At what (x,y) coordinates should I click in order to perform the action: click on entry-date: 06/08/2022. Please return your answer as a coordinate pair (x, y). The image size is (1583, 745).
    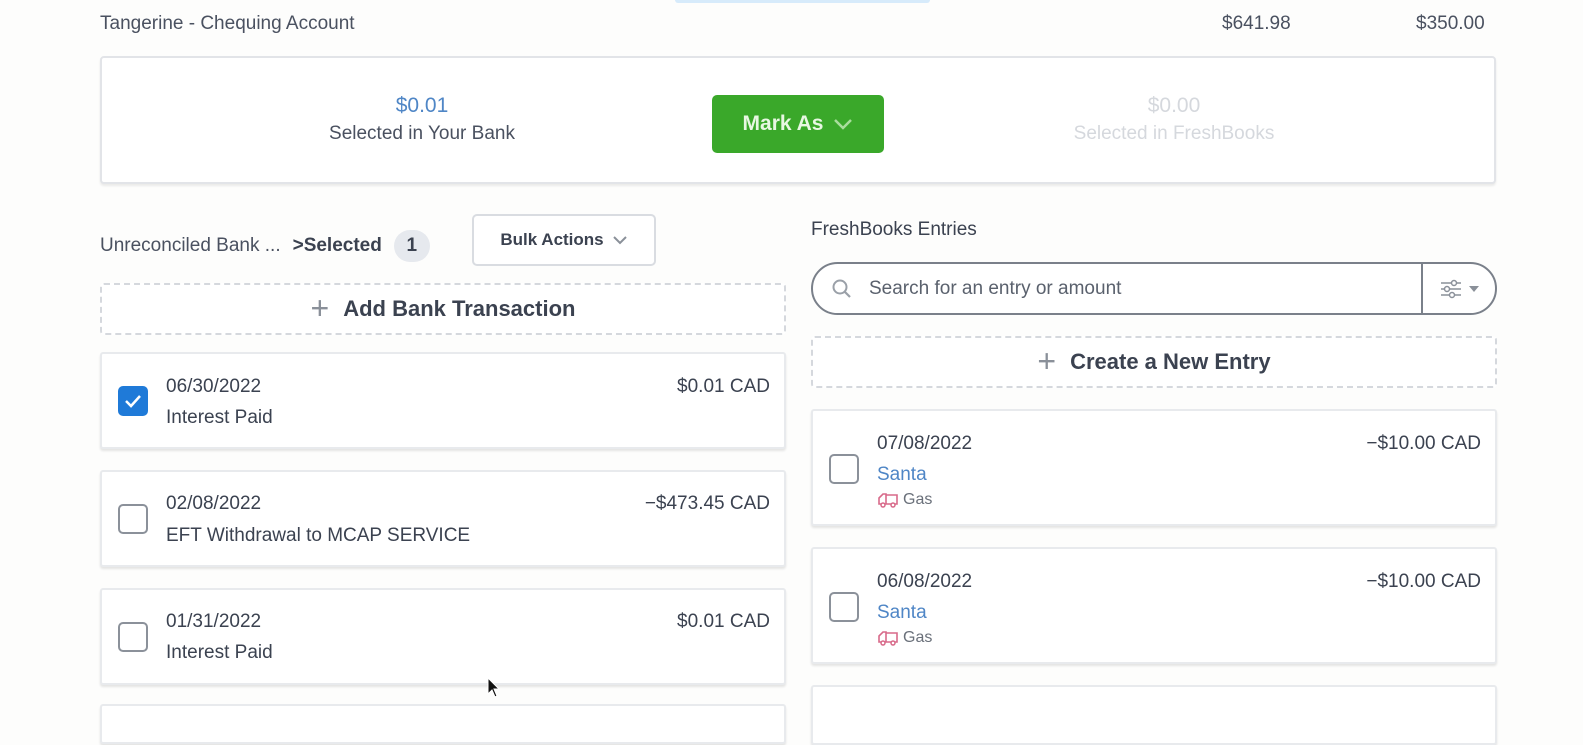
    Looking at the image, I should click on (925, 581).